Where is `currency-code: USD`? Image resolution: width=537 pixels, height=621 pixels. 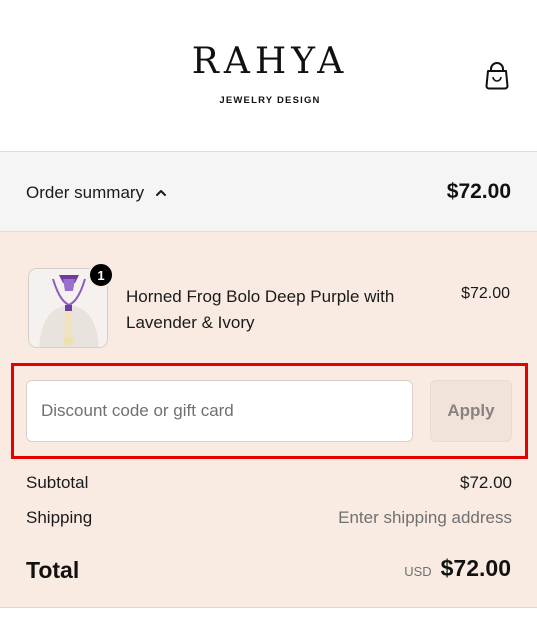
currency-code: USD is located at coordinates (418, 571).